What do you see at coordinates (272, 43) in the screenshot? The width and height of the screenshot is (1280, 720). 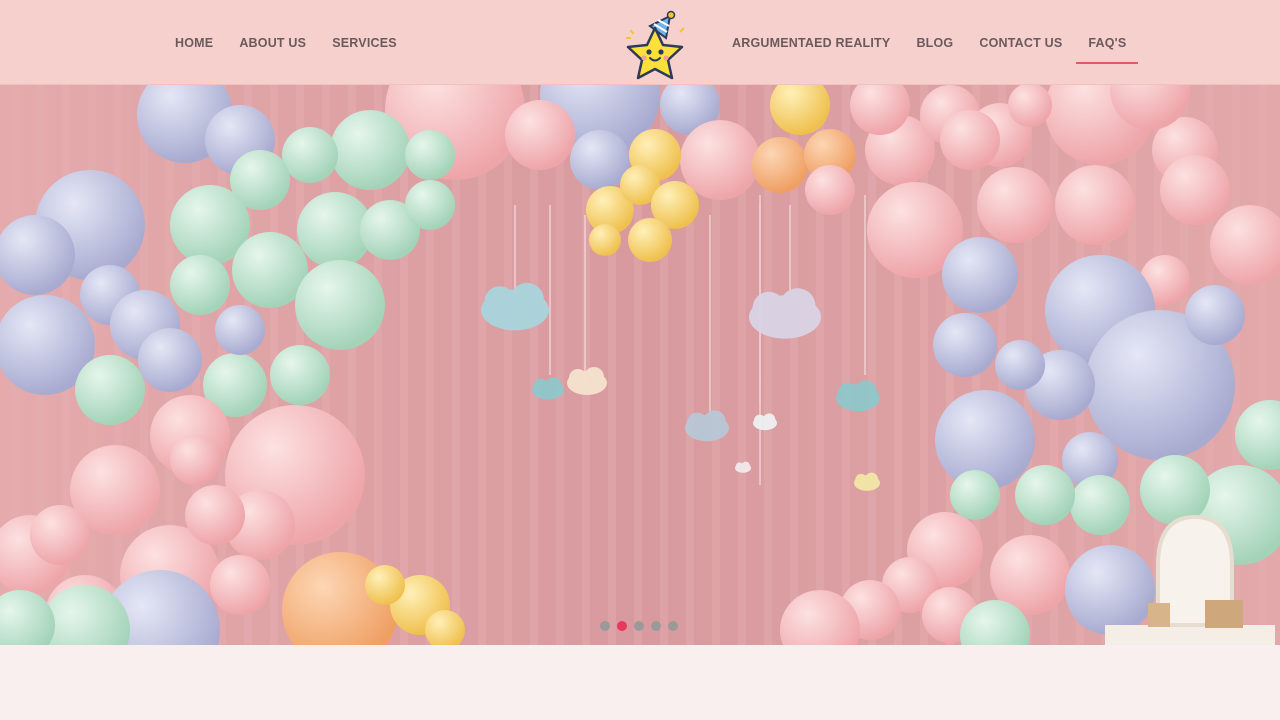 I see `nav-about-us-link: ABOUT US` at bounding box center [272, 43].